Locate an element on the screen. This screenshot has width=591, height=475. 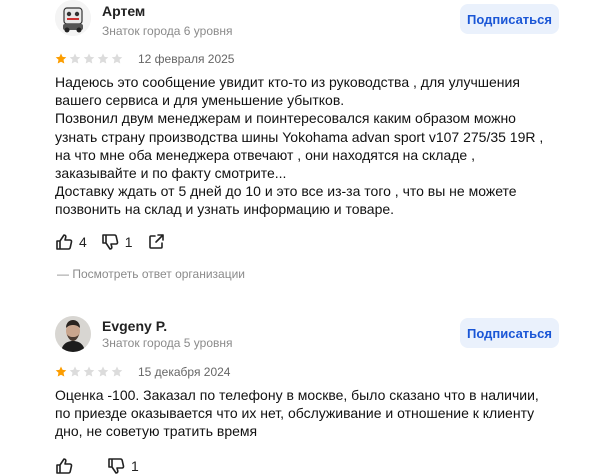
share-button is located at coordinates (159, 242).